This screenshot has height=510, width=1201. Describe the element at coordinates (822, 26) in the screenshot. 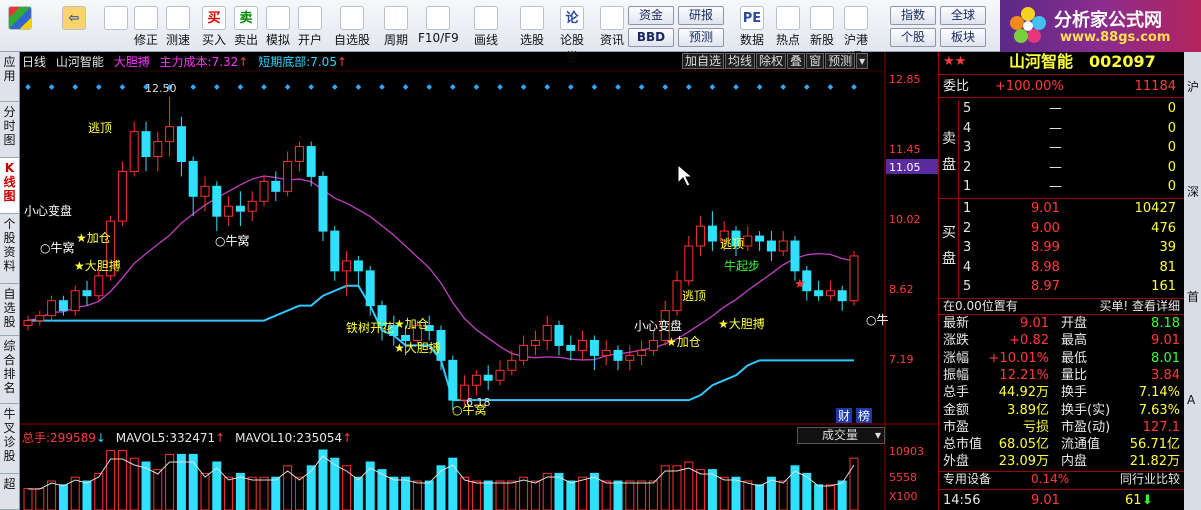

I see `toolbar-button-18: 新股` at that location.